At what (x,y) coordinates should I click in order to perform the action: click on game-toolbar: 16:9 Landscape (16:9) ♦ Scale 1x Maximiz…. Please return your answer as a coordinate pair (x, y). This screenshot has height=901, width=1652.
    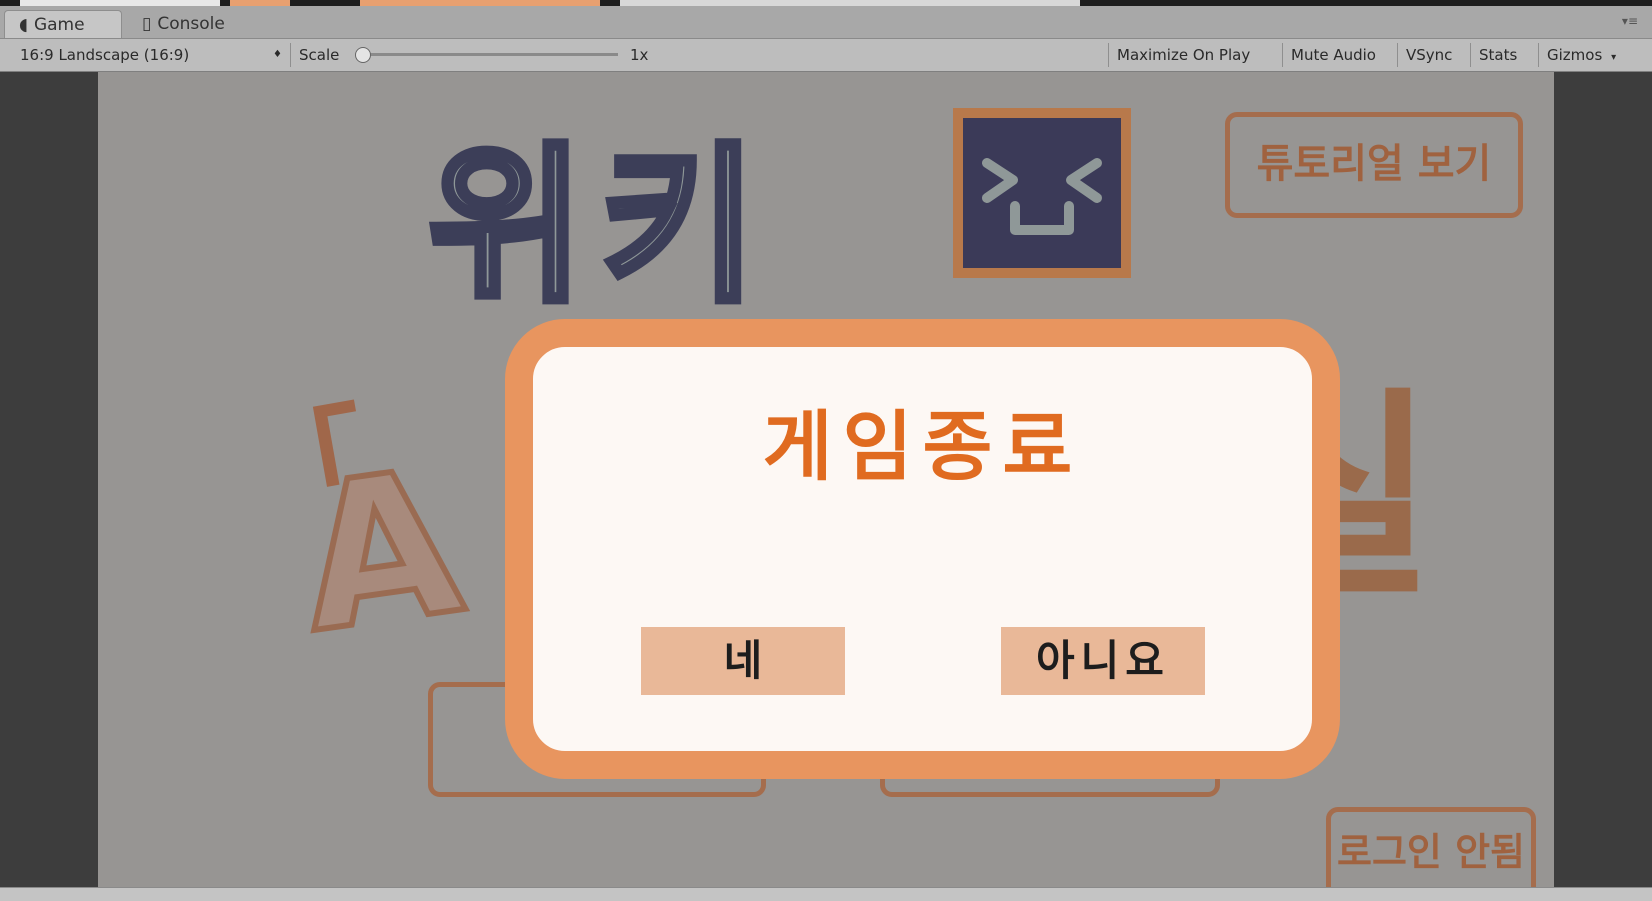
    Looking at the image, I should click on (826, 55).